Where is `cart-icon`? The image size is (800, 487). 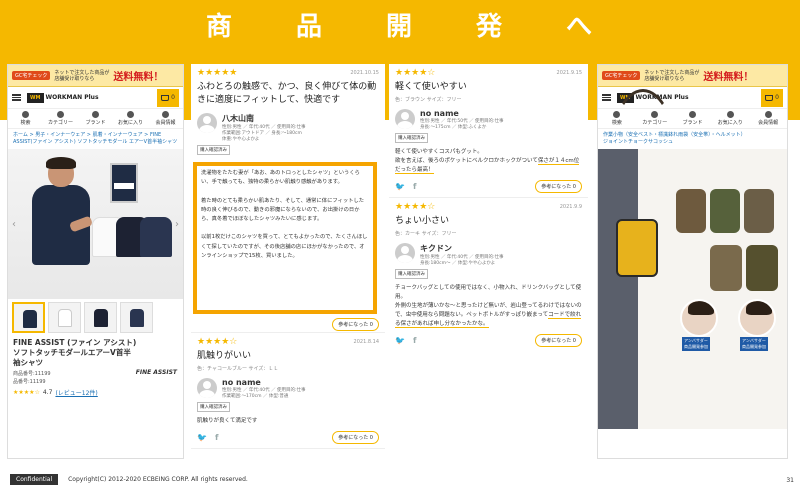
cart-icon is located at coordinates (165, 97).